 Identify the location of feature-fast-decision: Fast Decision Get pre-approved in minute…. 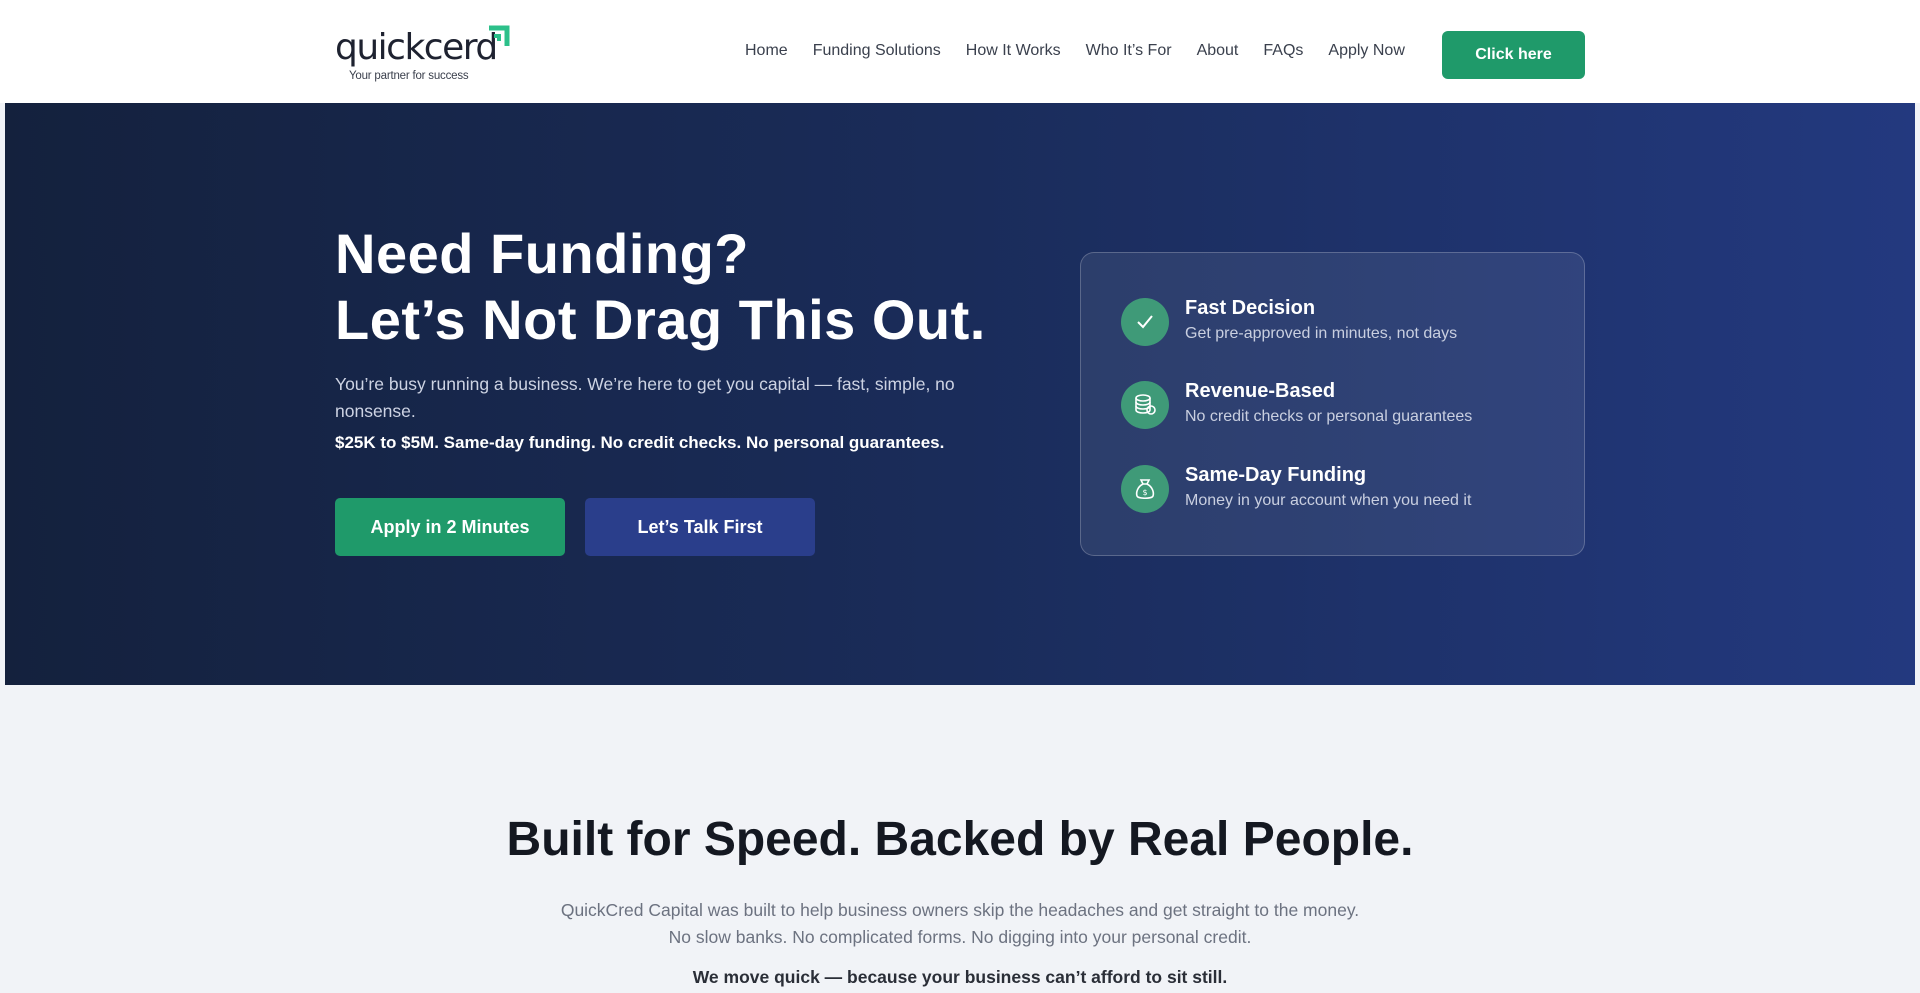
(1289, 320).